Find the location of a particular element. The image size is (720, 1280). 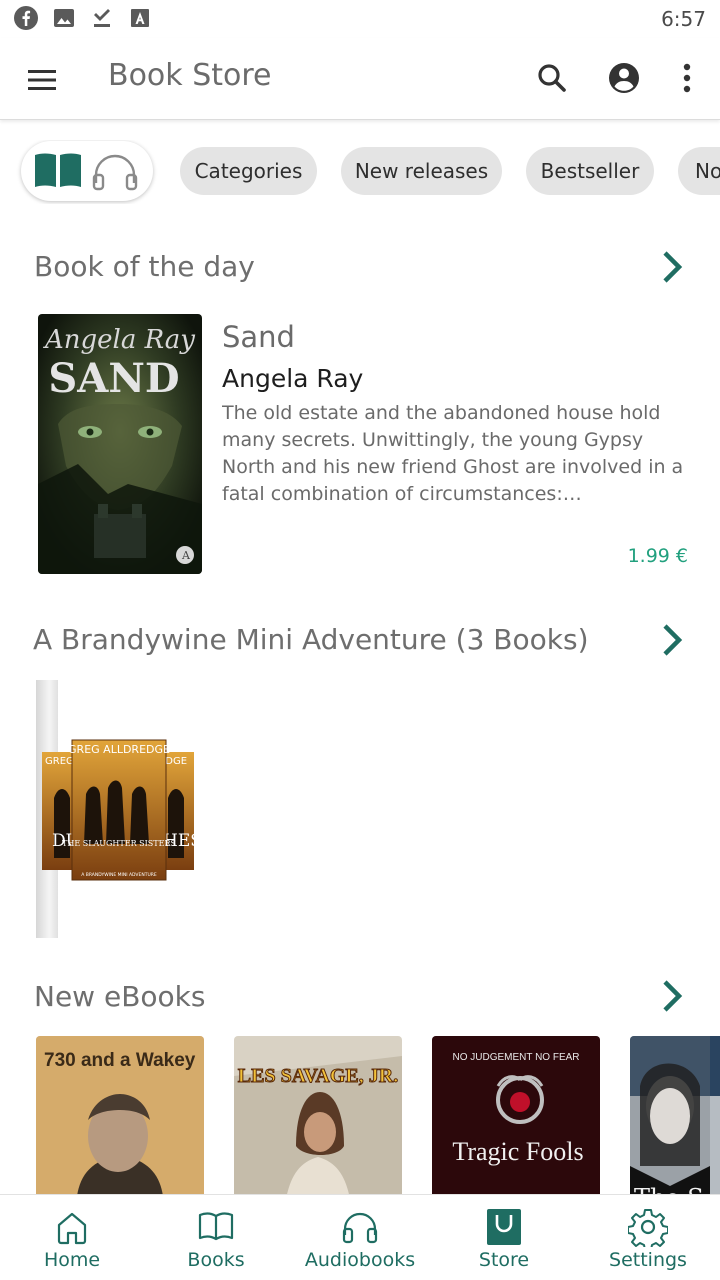

nav-item-audiobooks: Audiobooks is located at coordinates (360, 1237).